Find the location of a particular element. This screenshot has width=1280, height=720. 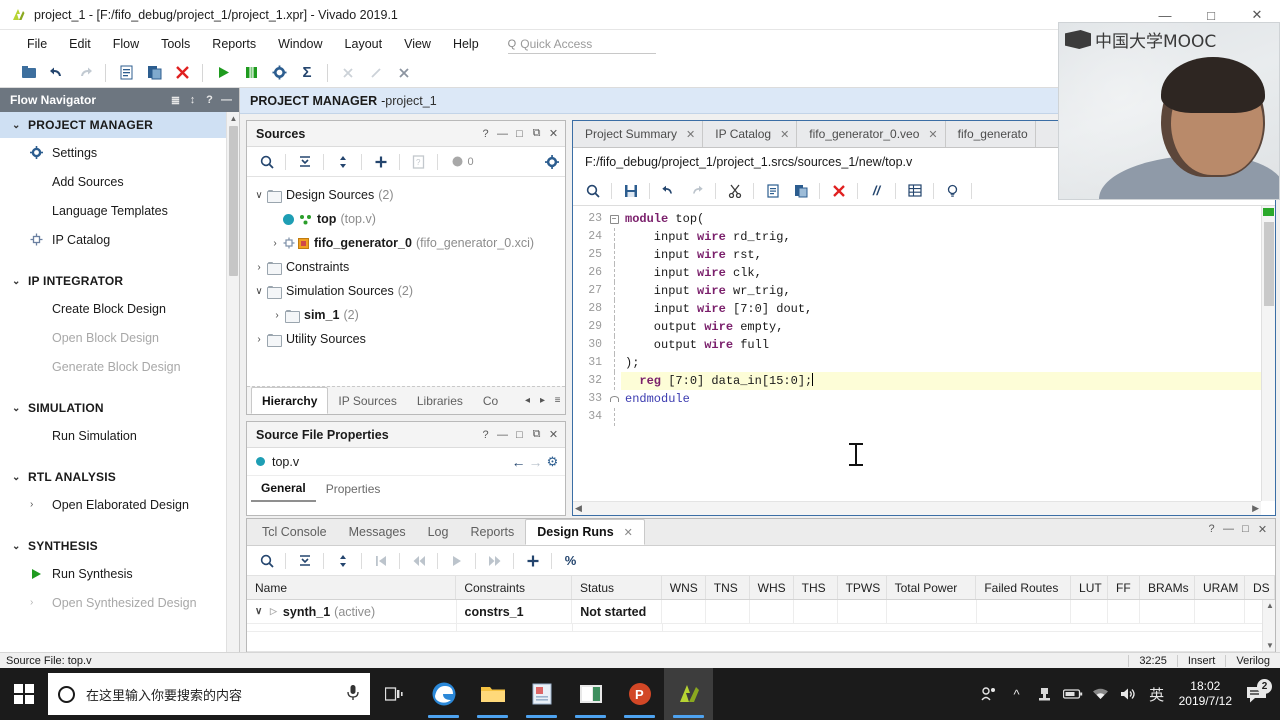

show-hidden-icons-icon: ^ is located at coordinates (1017, 694).